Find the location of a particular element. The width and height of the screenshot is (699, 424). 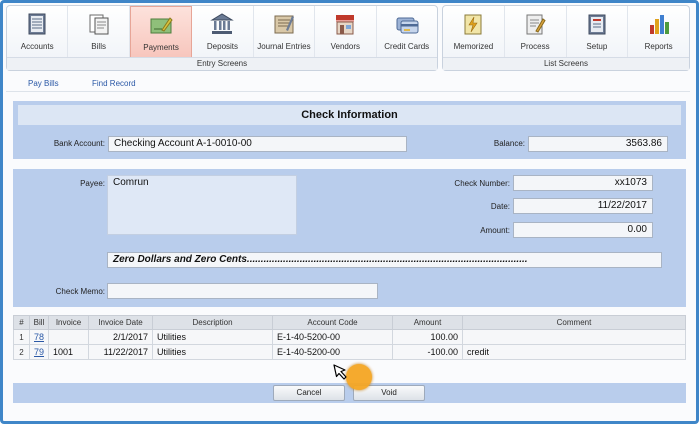

ledger-icon is located at coordinates (37, 24).